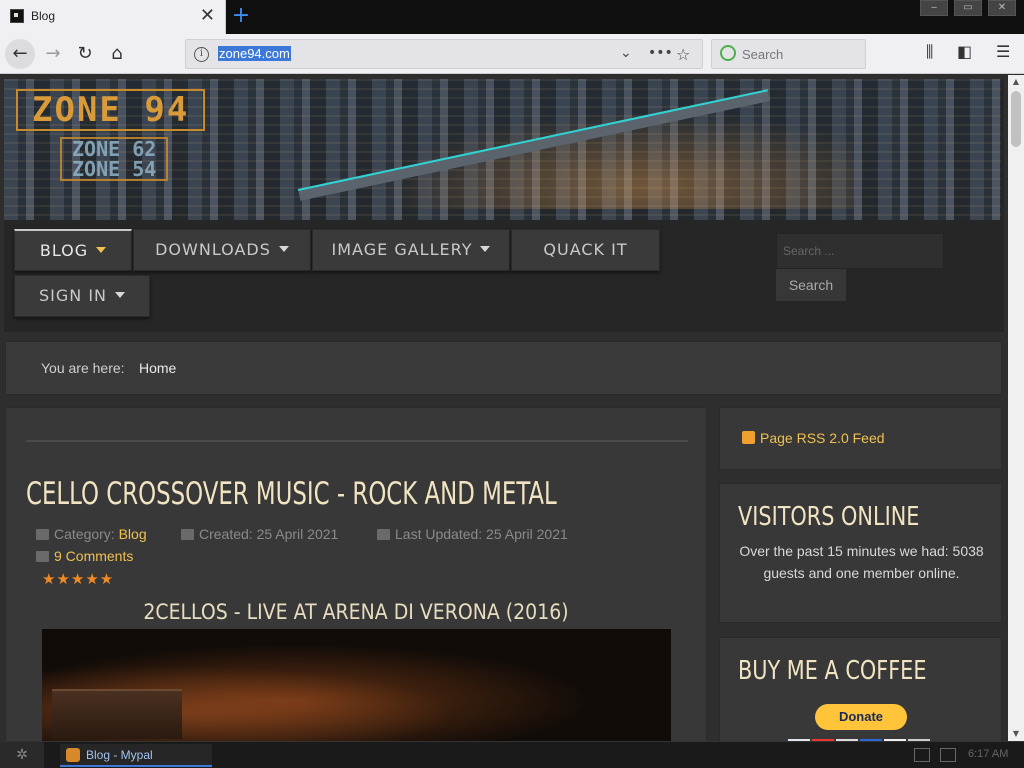 The height and width of the screenshot is (768, 1024). Describe the element at coordinates (64, 250) in the screenshot. I see `menu-label-blog: BLOG` at that location.